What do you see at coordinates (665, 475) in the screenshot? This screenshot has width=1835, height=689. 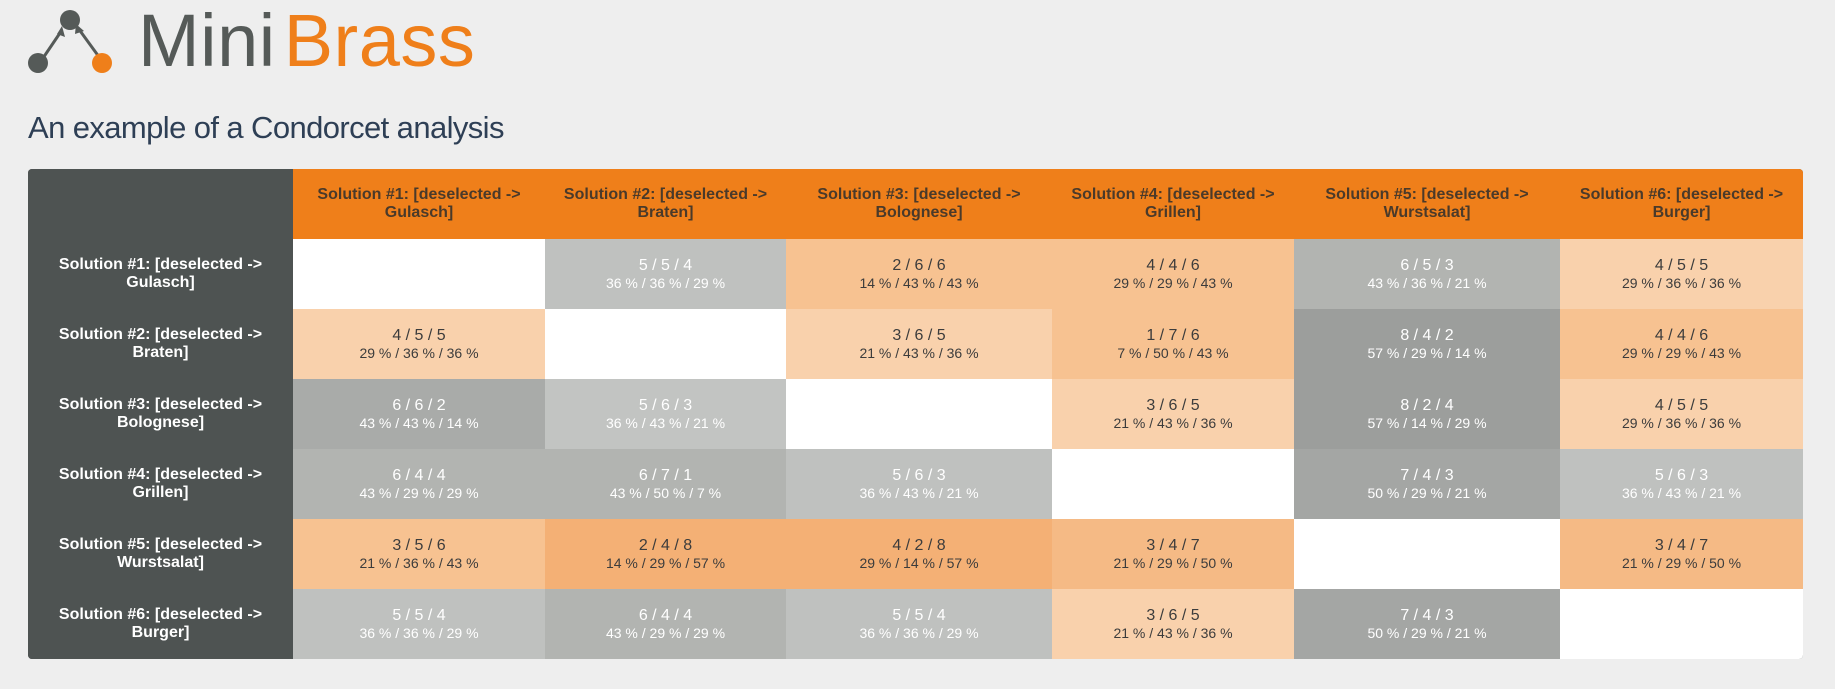 I see `vote-counts: 6 / 7 / 1` at bounding box center [665, 475].